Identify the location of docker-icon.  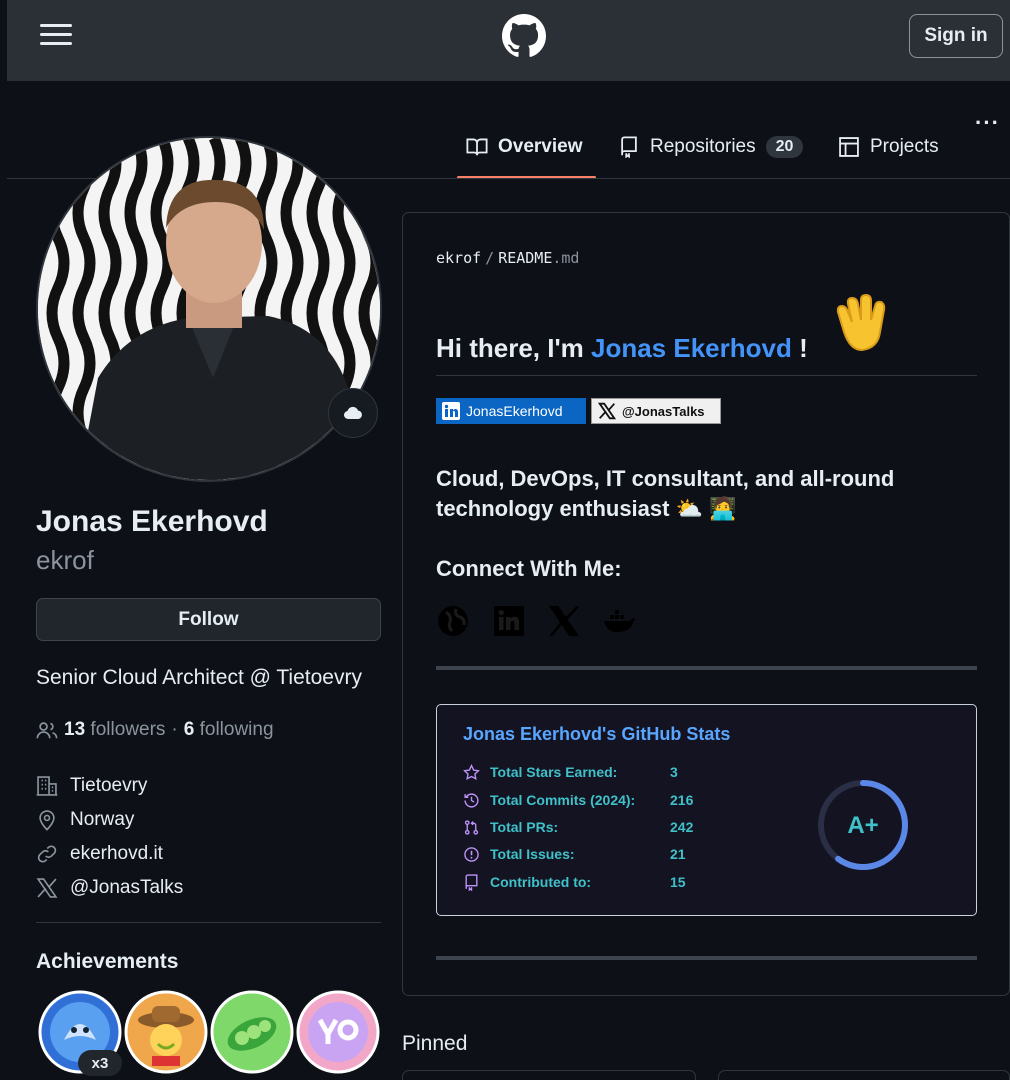
(619, 621).